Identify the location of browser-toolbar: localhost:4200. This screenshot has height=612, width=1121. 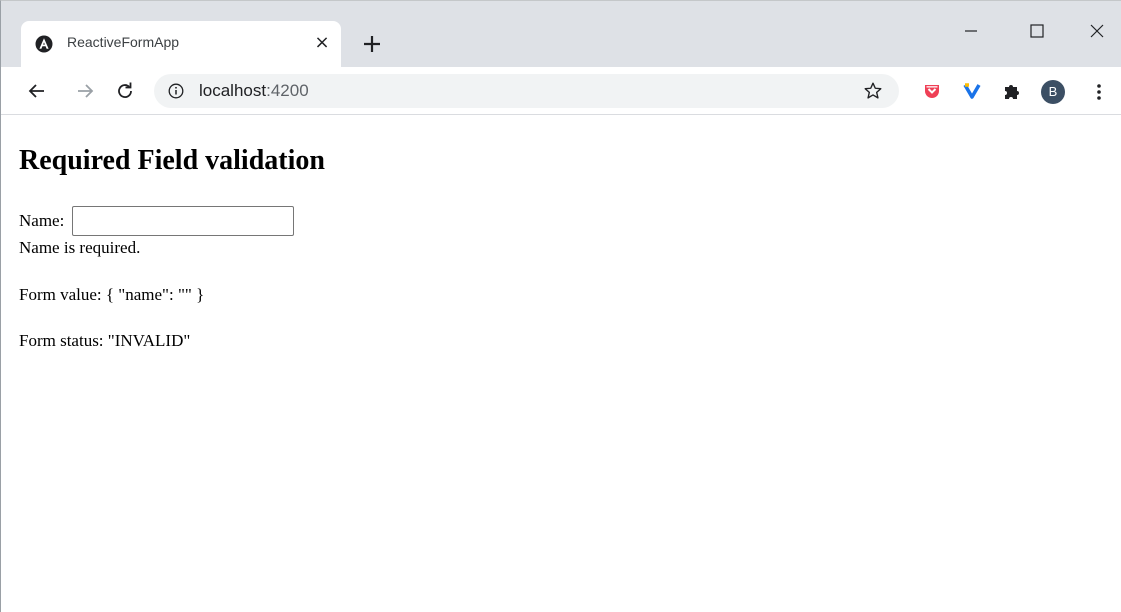
(561, 91).